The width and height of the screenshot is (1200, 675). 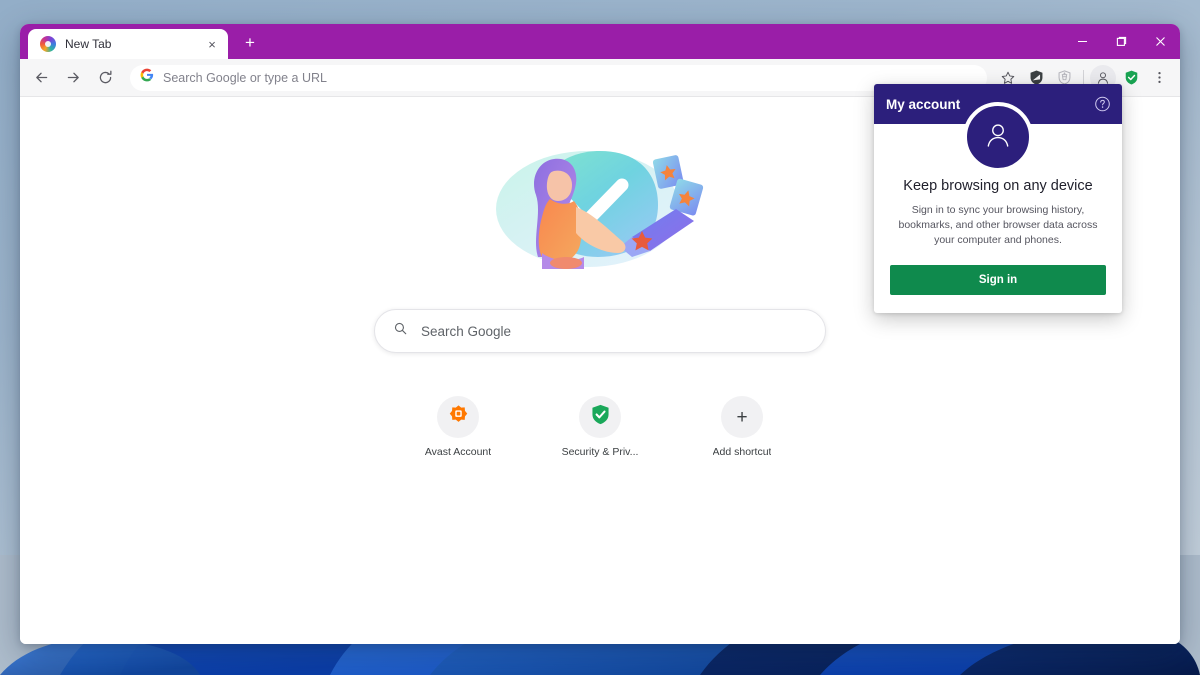 What do you see at coordinates (105, 78) in the screenshot?
I see `reload-icon` at bounding box center [105, 78].